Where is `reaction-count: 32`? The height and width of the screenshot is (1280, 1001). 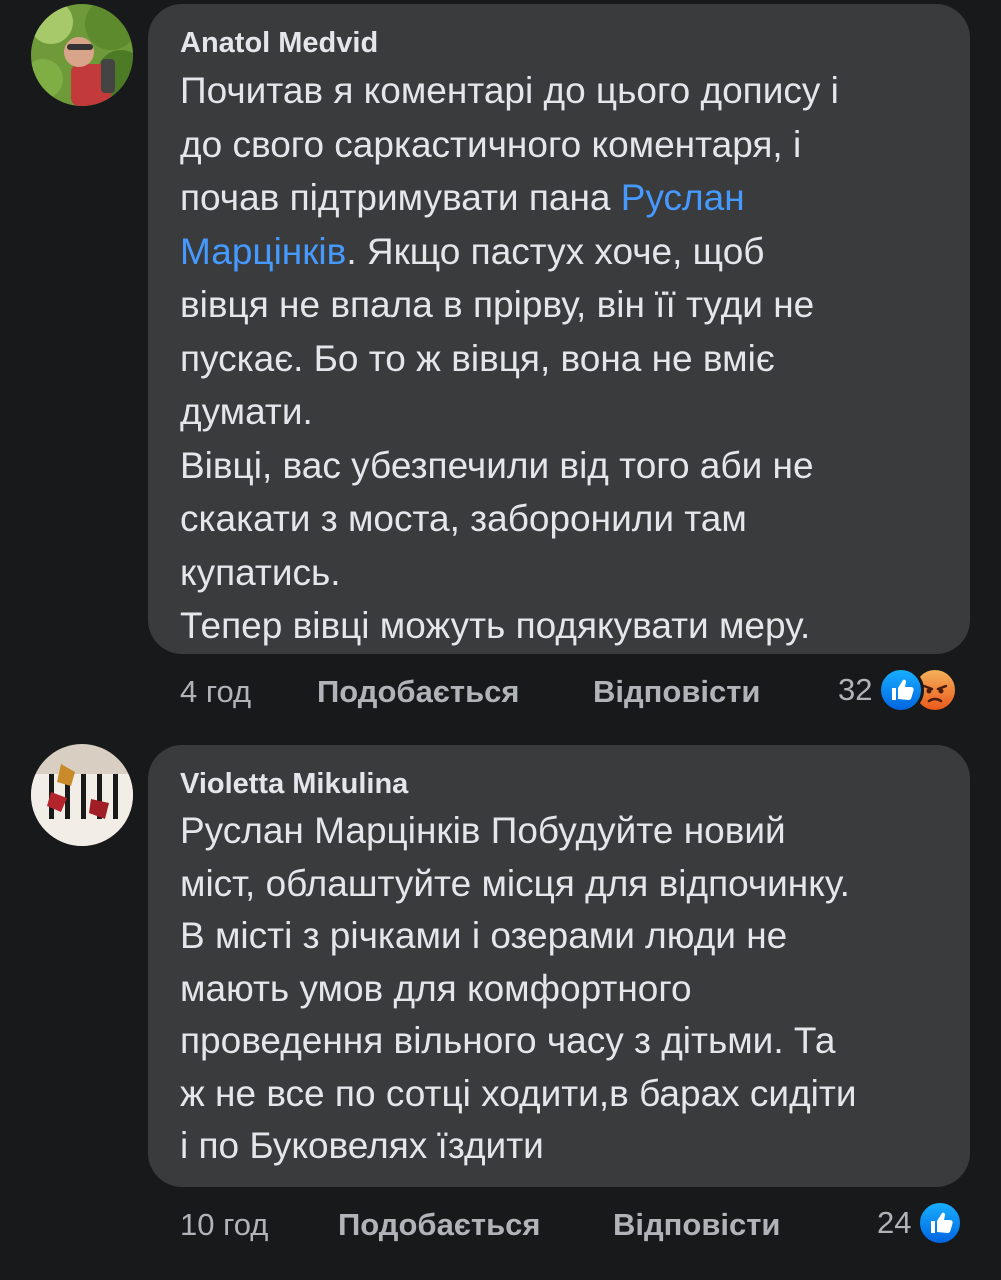 reaction-count: 32 is located at coordinates (855, 689).